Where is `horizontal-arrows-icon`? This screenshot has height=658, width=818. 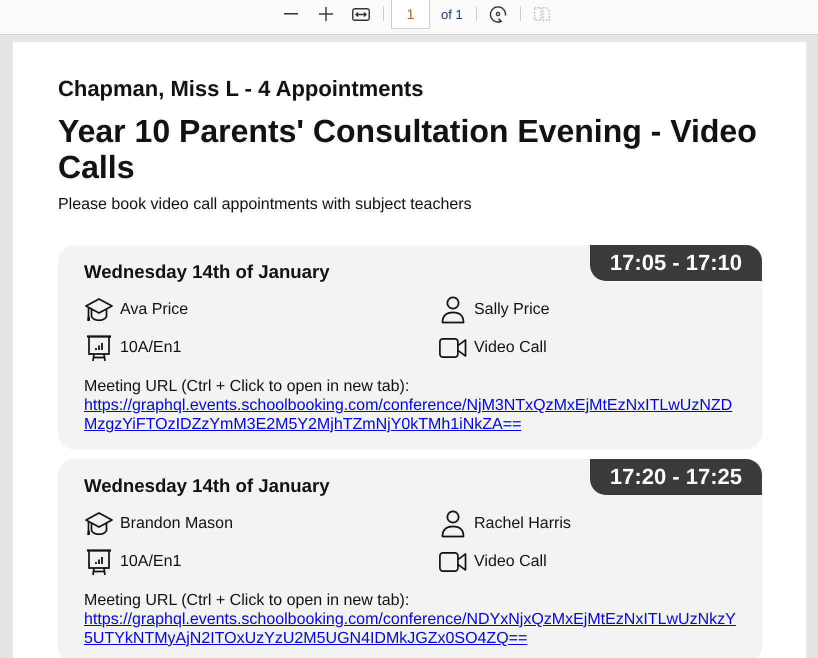
horizontal-arrows-icon is located at coordinates (361, 14).